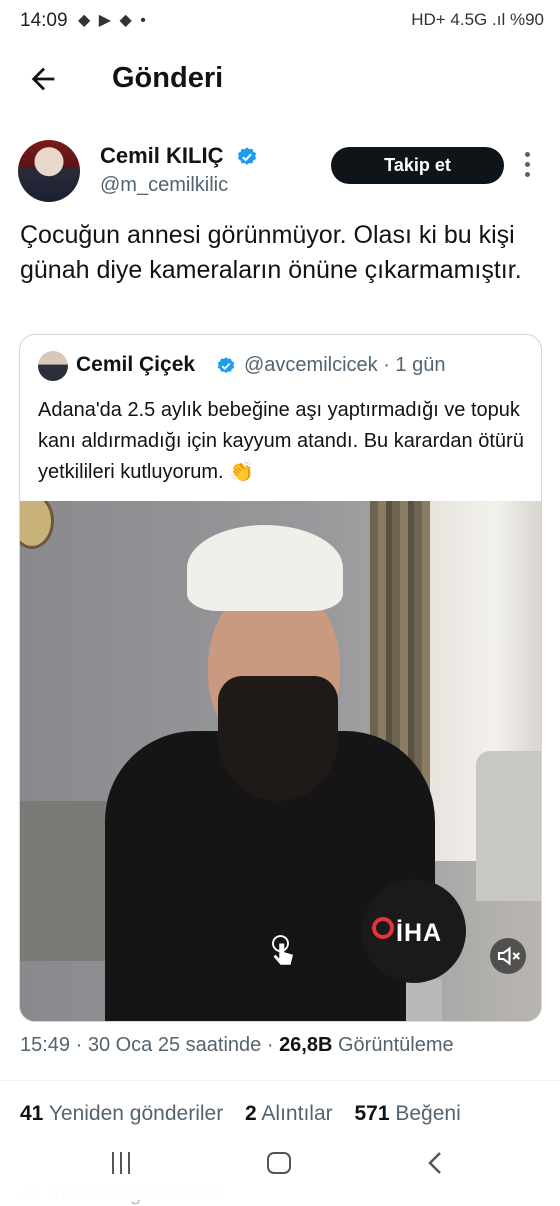 The image size is (560, 1206). I want to click on status-right: HD+ 4.5G .ıl %90, so click(477, 20).